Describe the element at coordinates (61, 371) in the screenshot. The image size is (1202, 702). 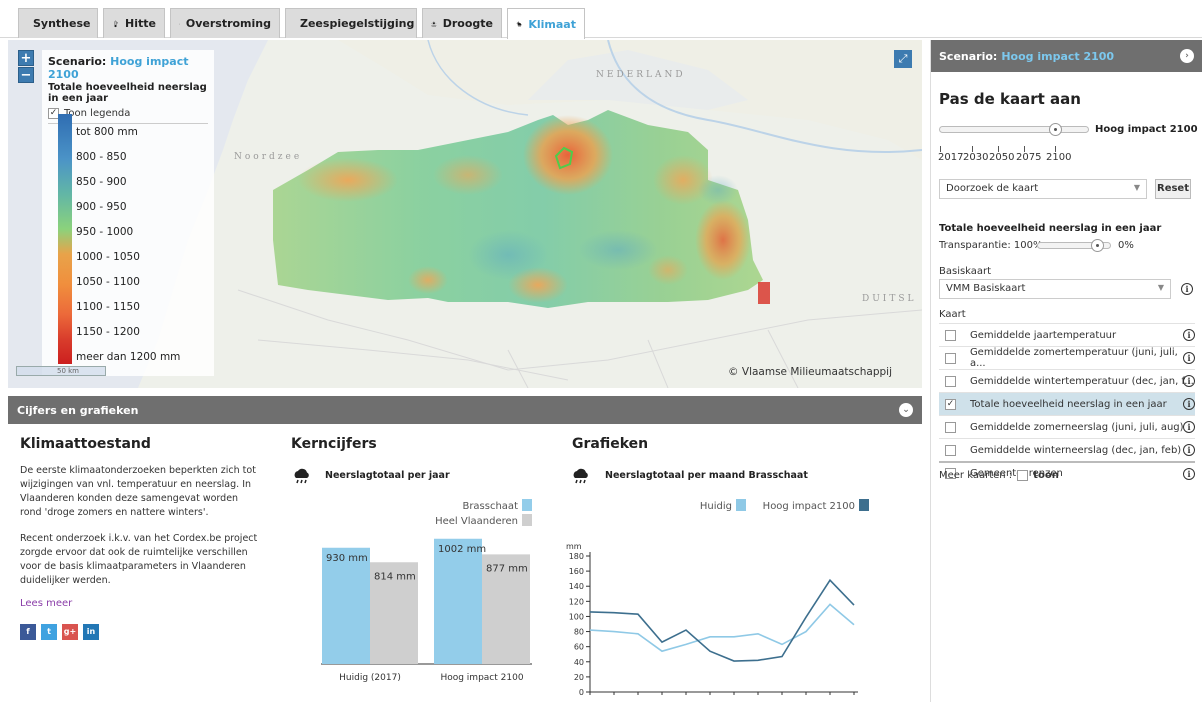
I see `scale-bar: 50 km` at that location.